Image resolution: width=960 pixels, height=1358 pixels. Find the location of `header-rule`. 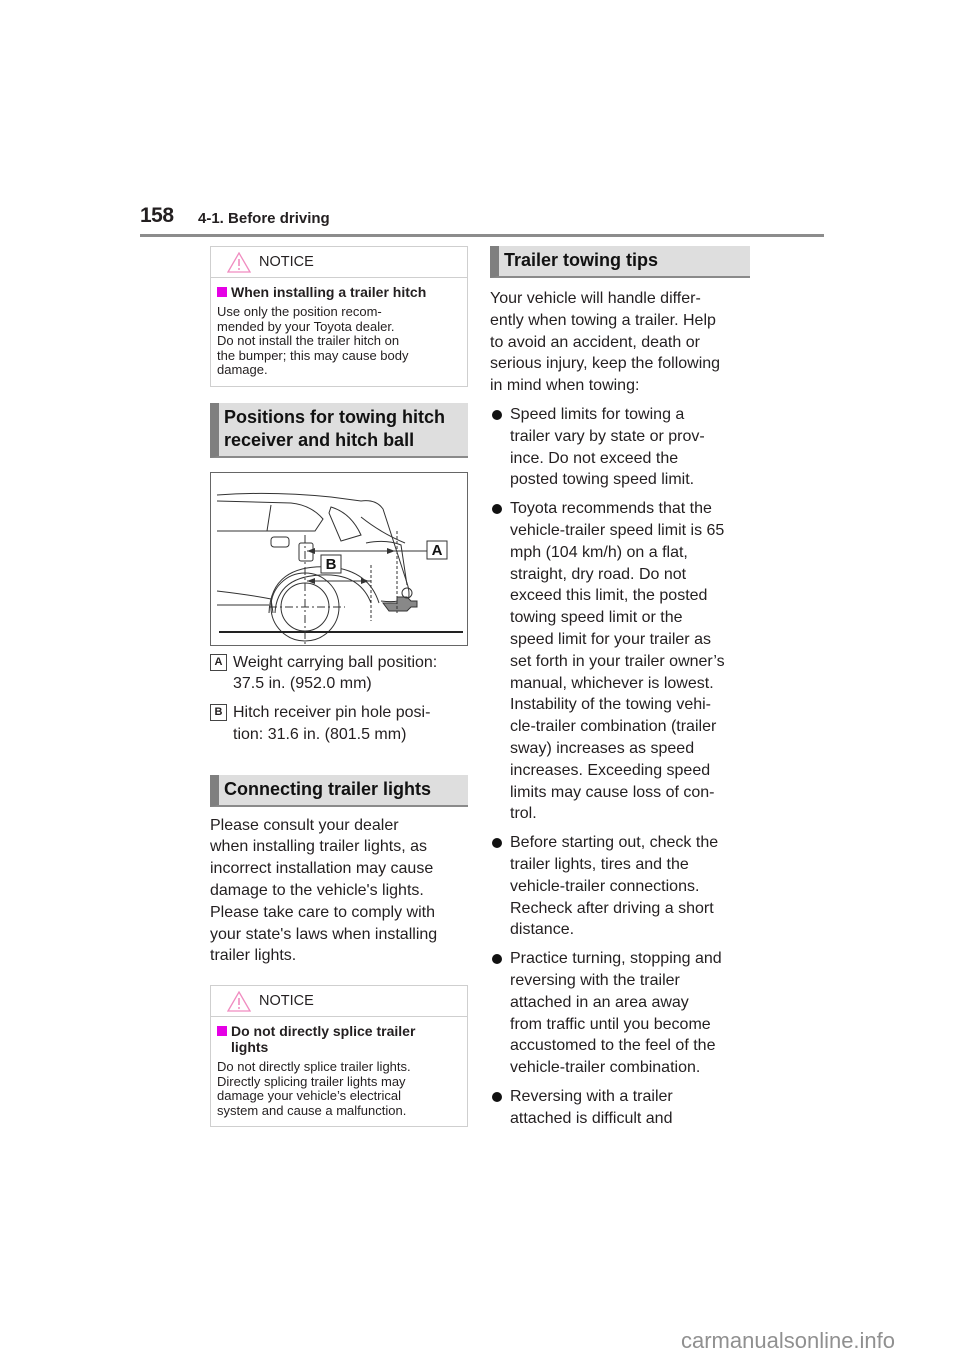

header-rule is located at coordinates (482, 235).